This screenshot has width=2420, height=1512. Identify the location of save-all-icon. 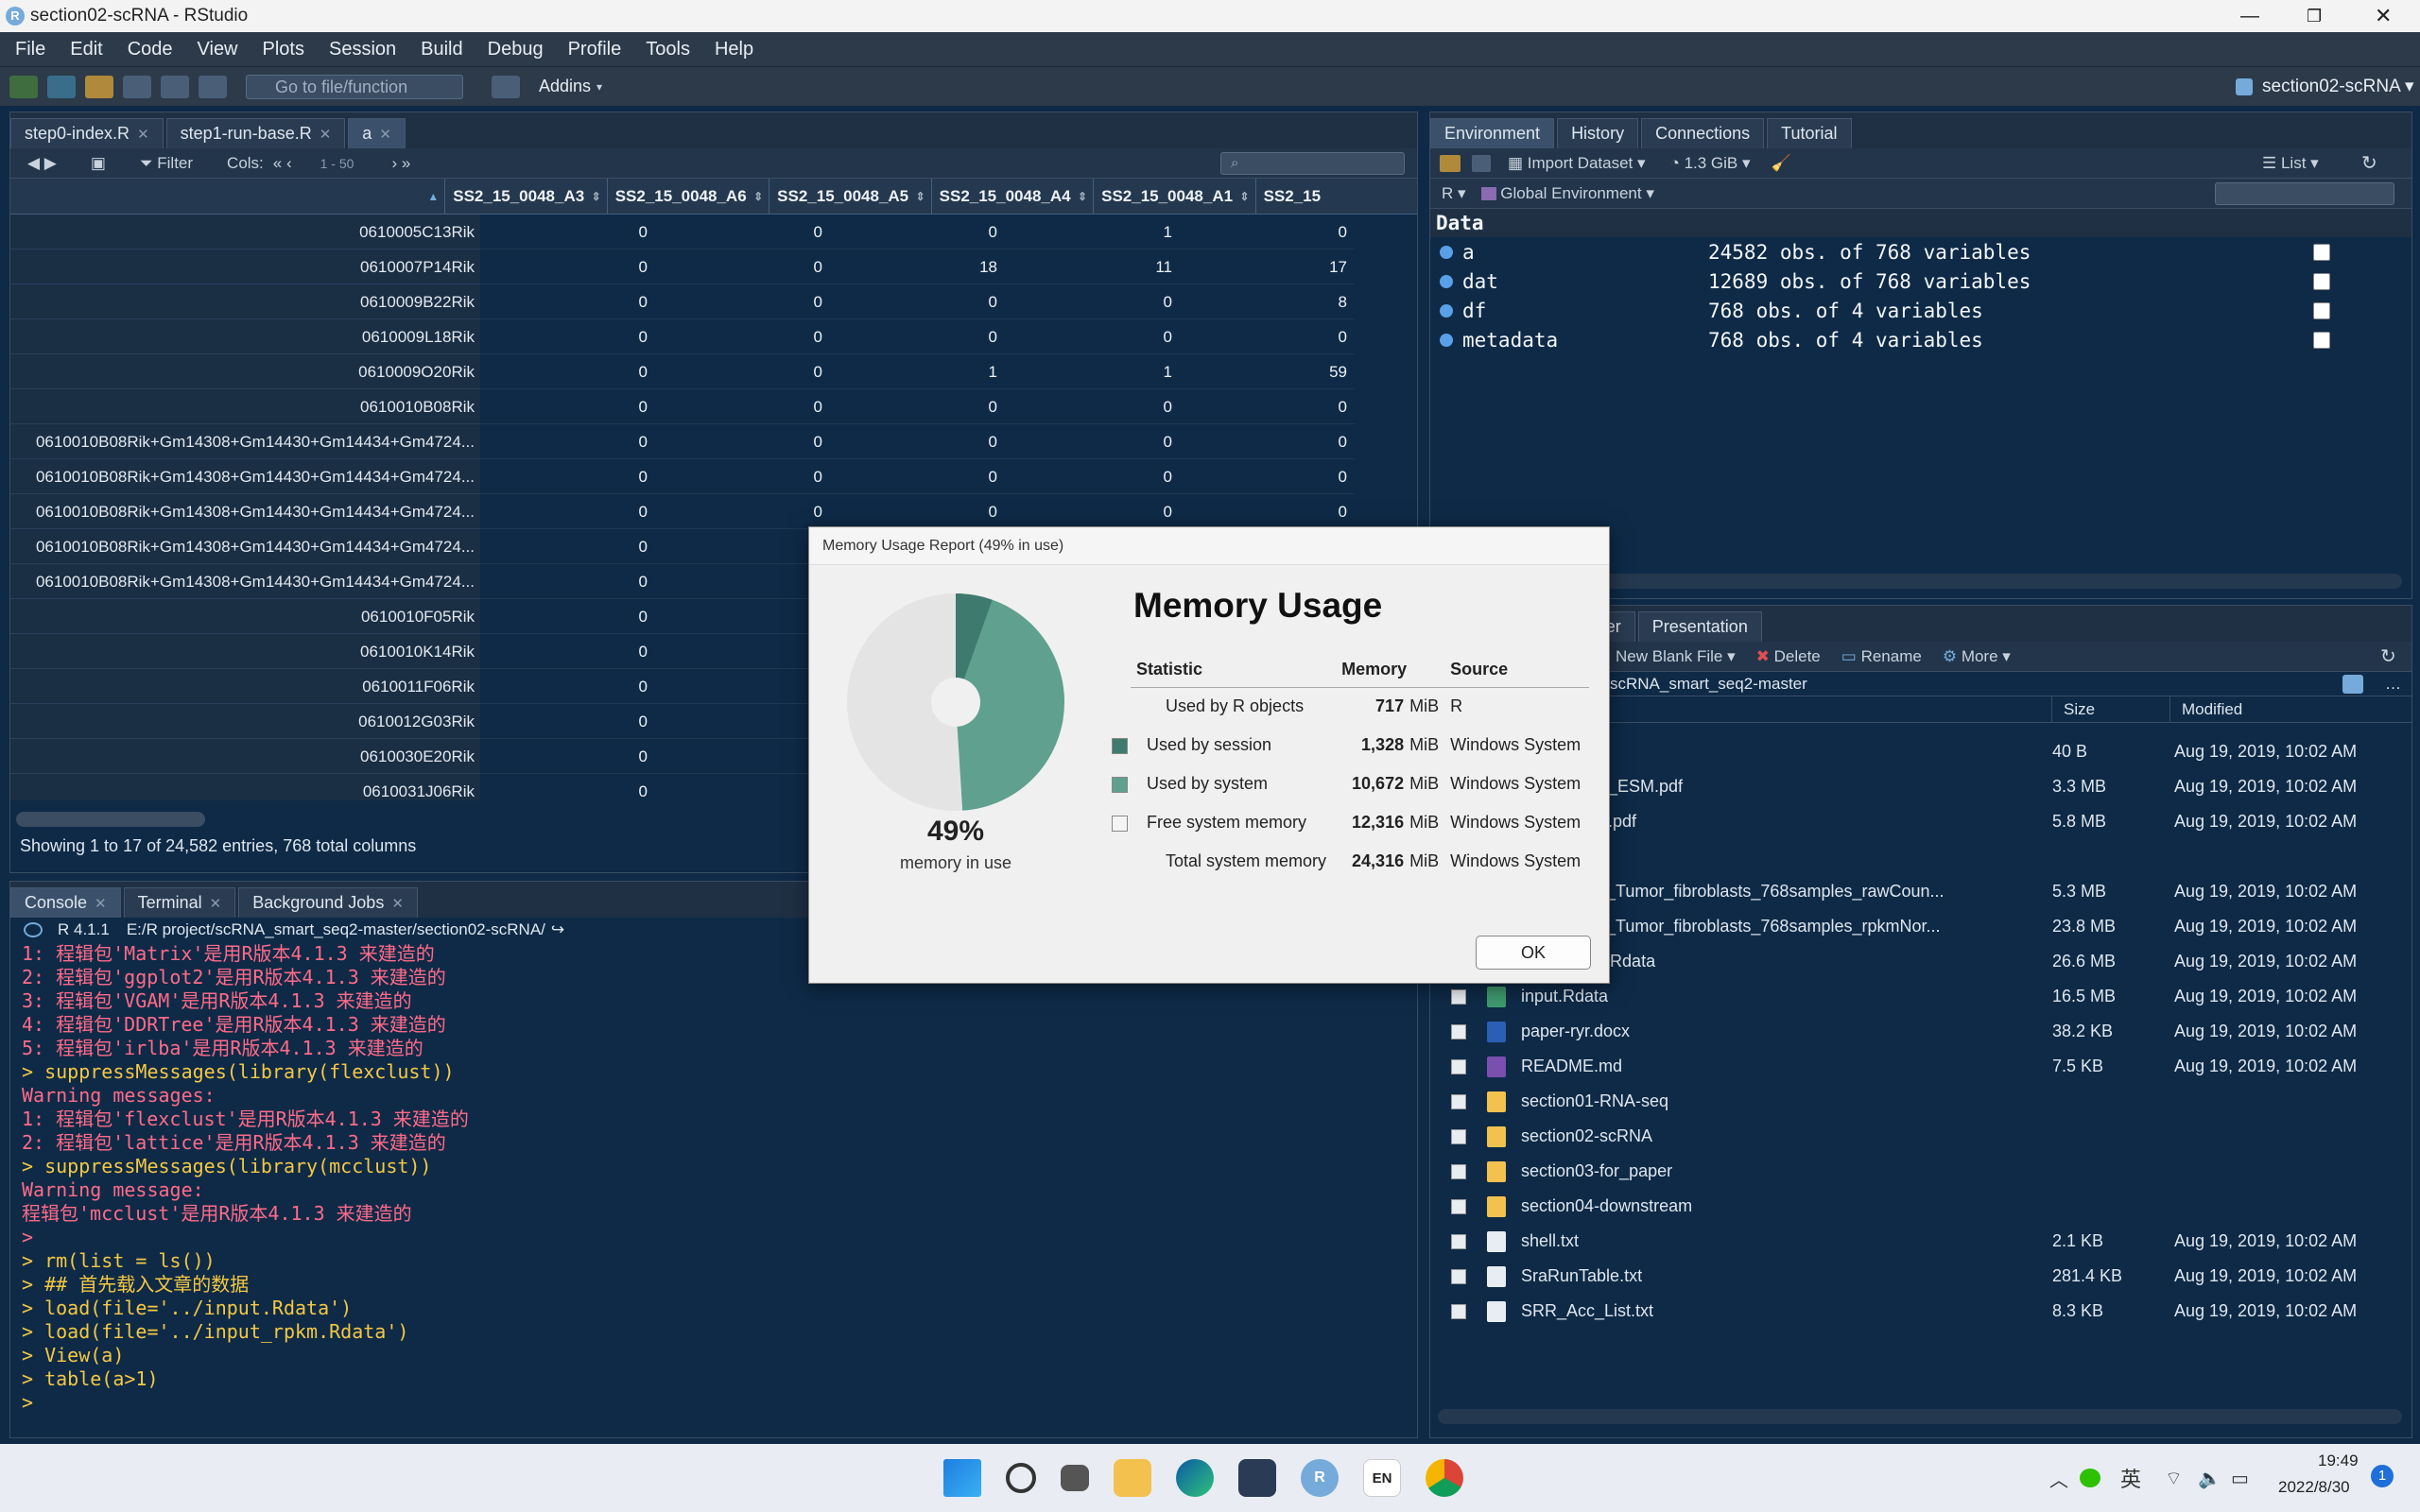
(175, 86).